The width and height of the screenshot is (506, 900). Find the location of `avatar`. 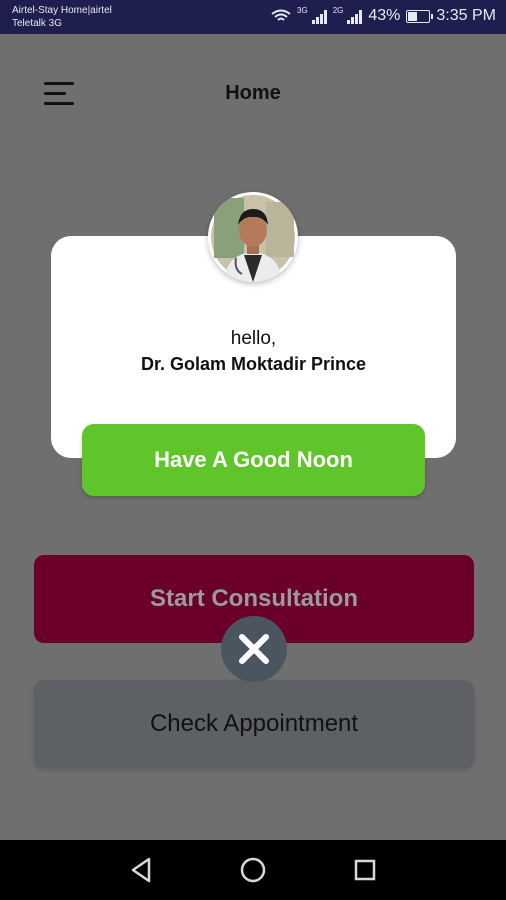

avatar is located at coordinates (253, 237).